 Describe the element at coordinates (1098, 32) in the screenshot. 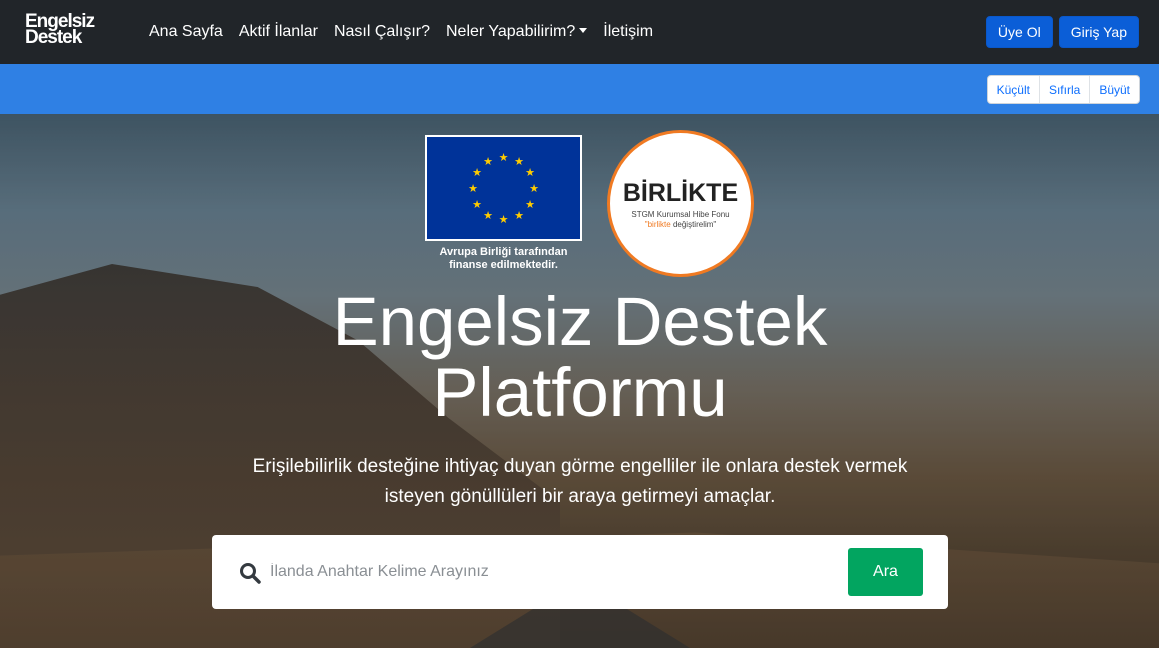

I see `login-button: Giriş Yap` at that location.